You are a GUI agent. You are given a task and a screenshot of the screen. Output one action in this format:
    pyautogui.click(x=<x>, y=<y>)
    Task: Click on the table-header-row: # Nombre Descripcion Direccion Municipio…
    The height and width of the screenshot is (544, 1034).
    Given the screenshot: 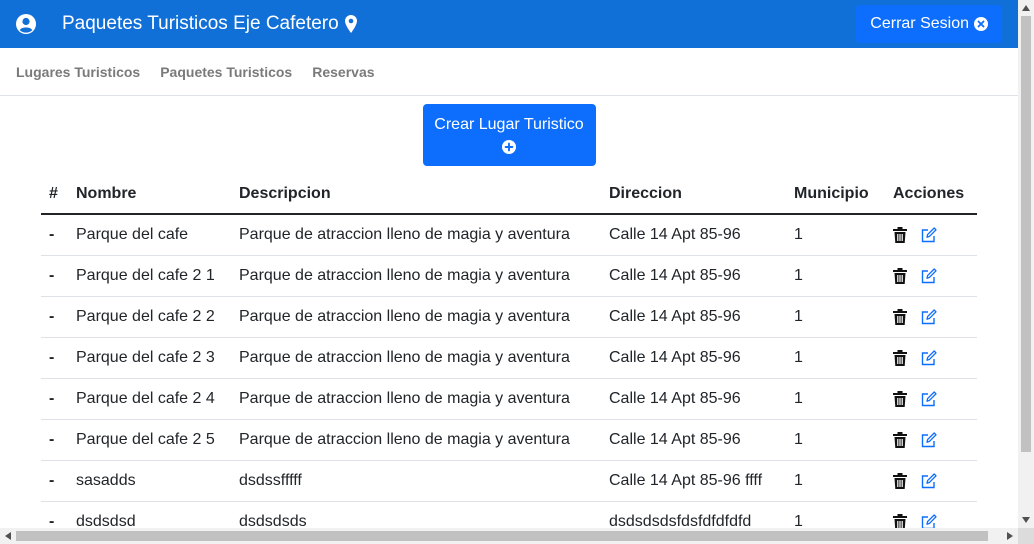 What is the action you would take?
    pyautogui.click(x=509, y=194)
    